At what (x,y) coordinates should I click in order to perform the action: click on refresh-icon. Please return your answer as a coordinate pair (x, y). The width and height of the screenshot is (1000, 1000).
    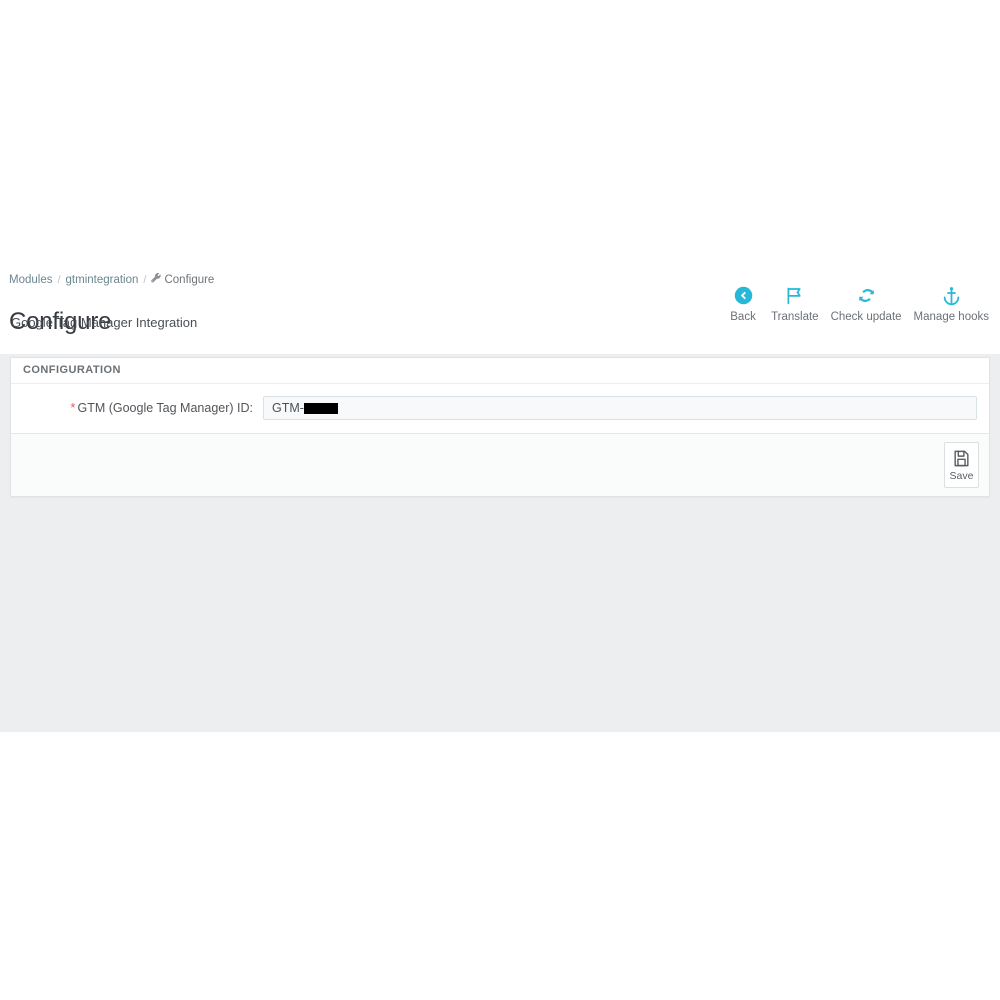
    Looking at the image, I should click on (866, 295).